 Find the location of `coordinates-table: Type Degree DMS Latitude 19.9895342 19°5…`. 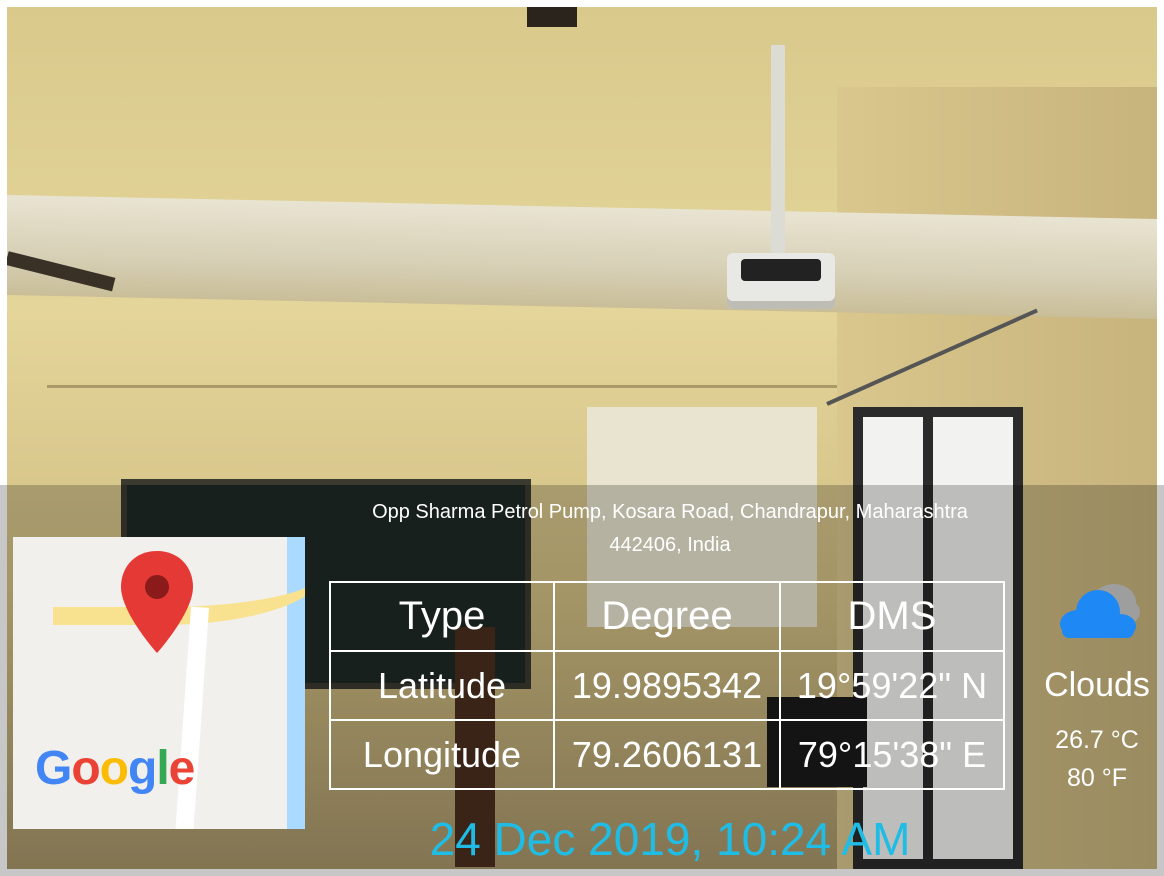

coordinates-table: Type Degree DMS Latitude 19.9895342 19°5… is located at coordinates (667, 685).